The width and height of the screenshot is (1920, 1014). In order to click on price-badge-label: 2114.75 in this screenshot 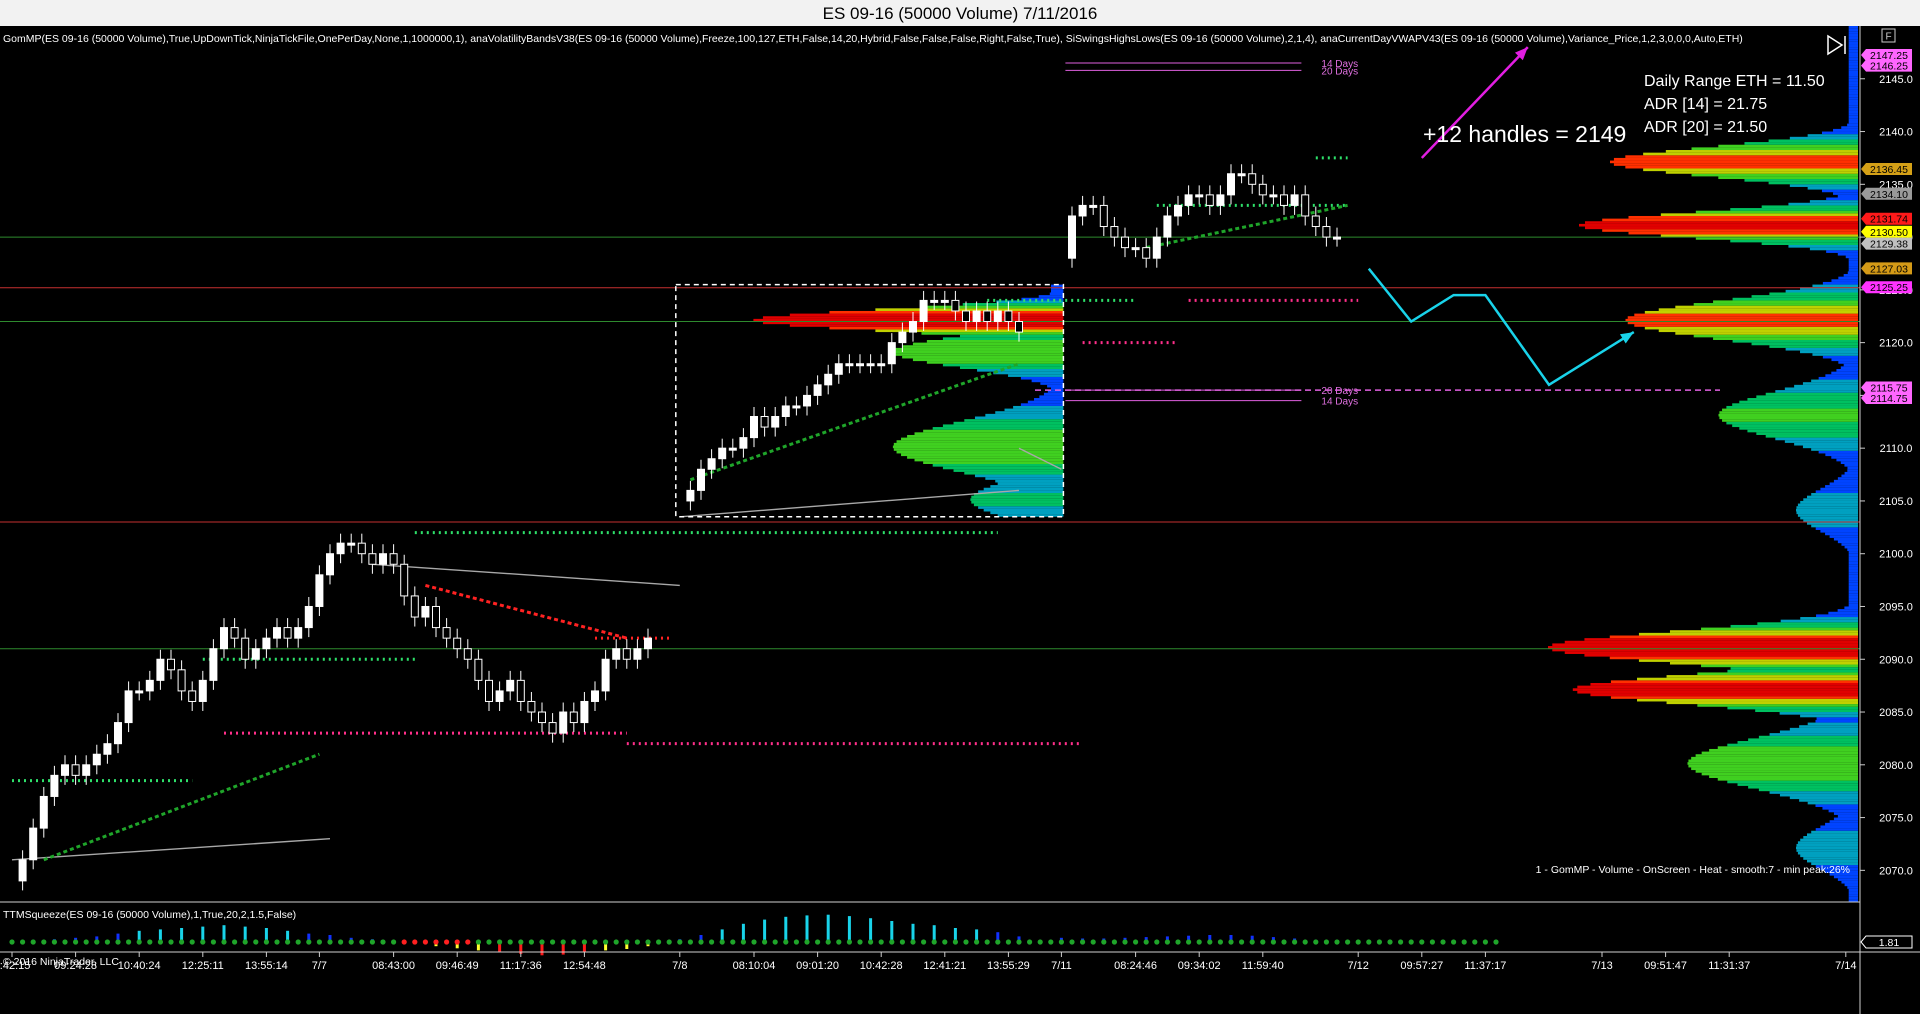, I will do `click(1888, 399)`.